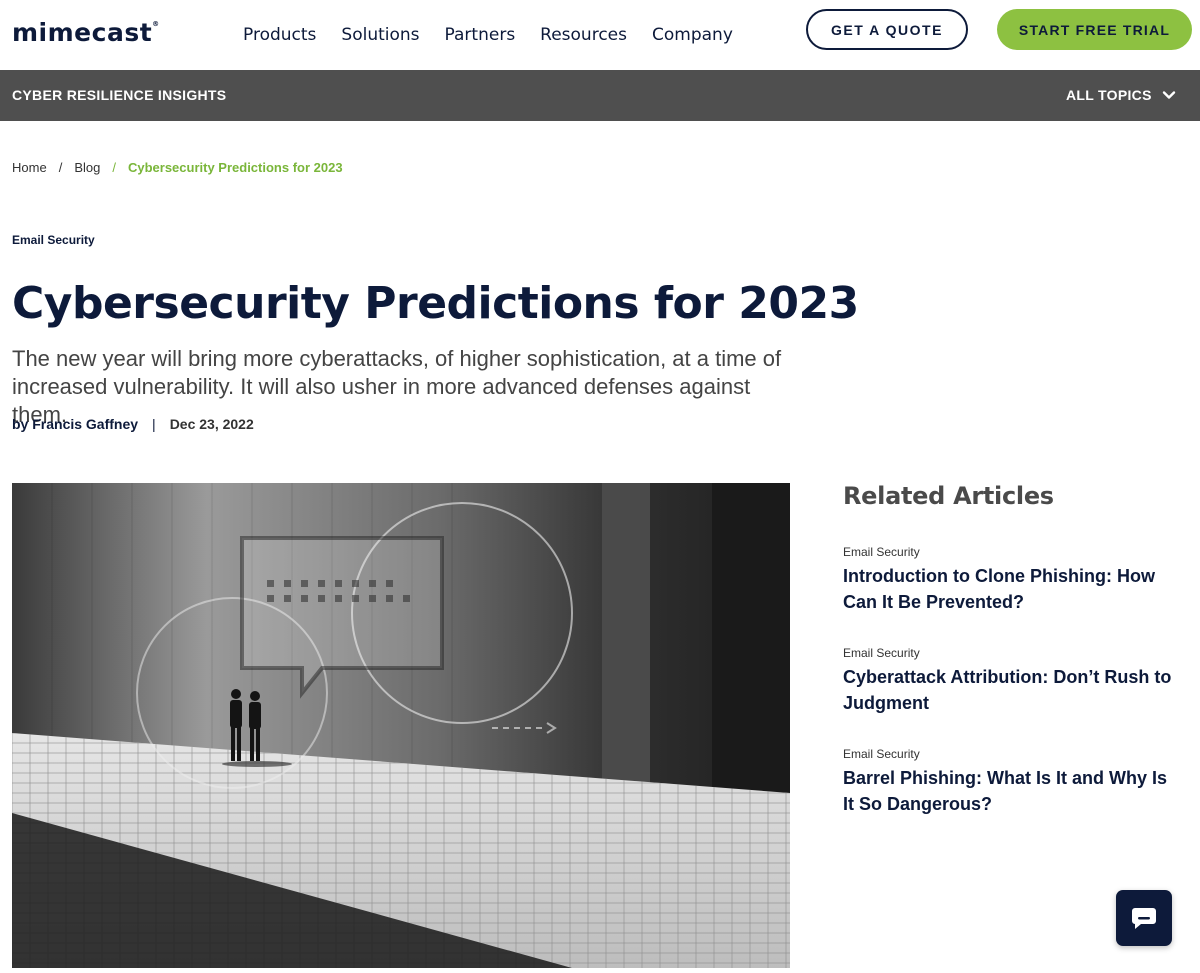 Image resolution: width=1200 pixels, height=973 pixels. What do you see at coordinates (1094, 29) in the screenshot?
I see `start-free-trial-button: START FREE TRIAL` at bounding box center [1094, 29].